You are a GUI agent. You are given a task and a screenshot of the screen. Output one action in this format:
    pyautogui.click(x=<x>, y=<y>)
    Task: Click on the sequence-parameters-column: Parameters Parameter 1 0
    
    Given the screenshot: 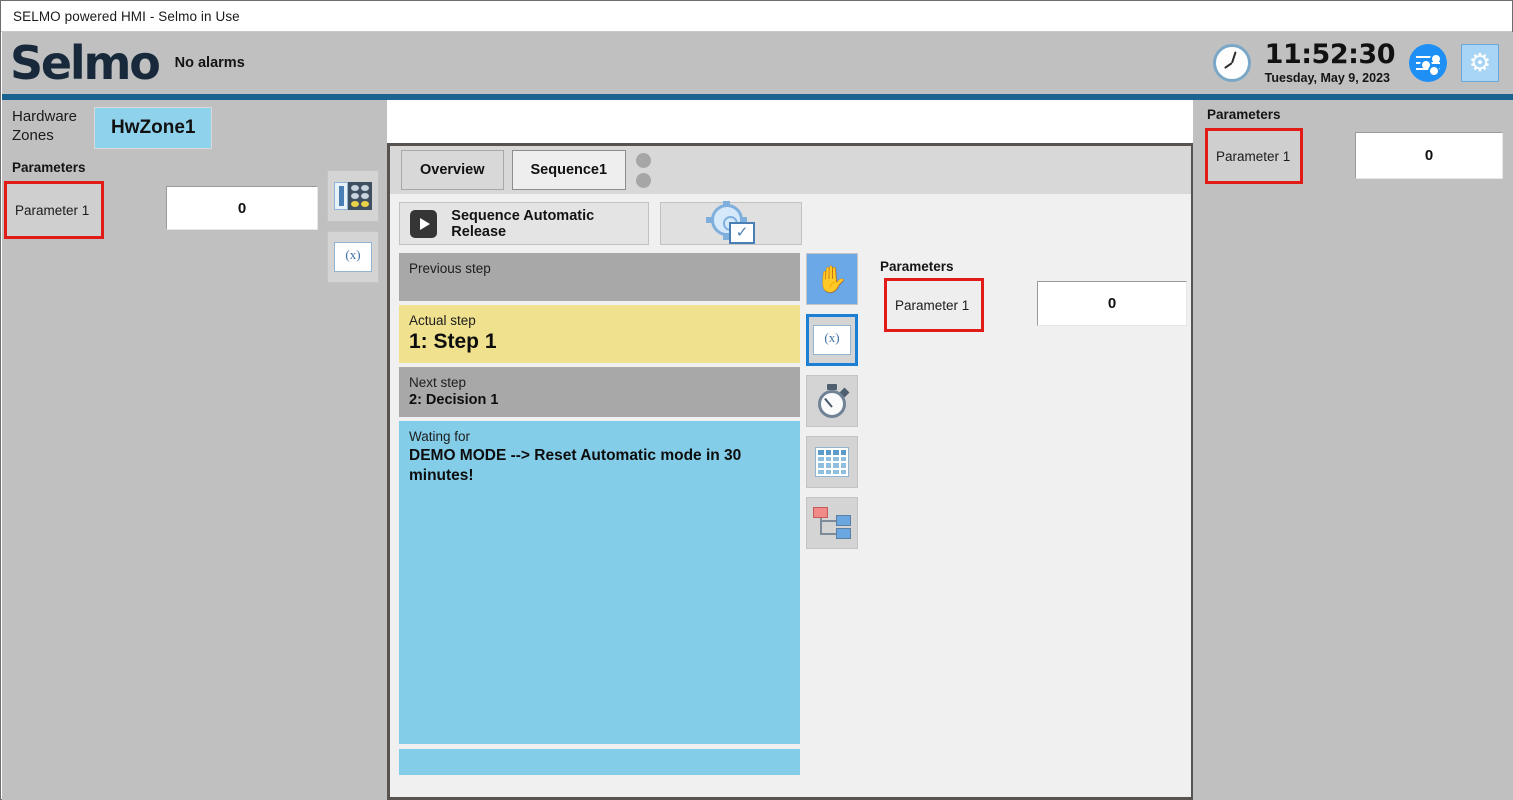 What is the action you would take?
    pyautogui.click(x=1030, y=514)
    